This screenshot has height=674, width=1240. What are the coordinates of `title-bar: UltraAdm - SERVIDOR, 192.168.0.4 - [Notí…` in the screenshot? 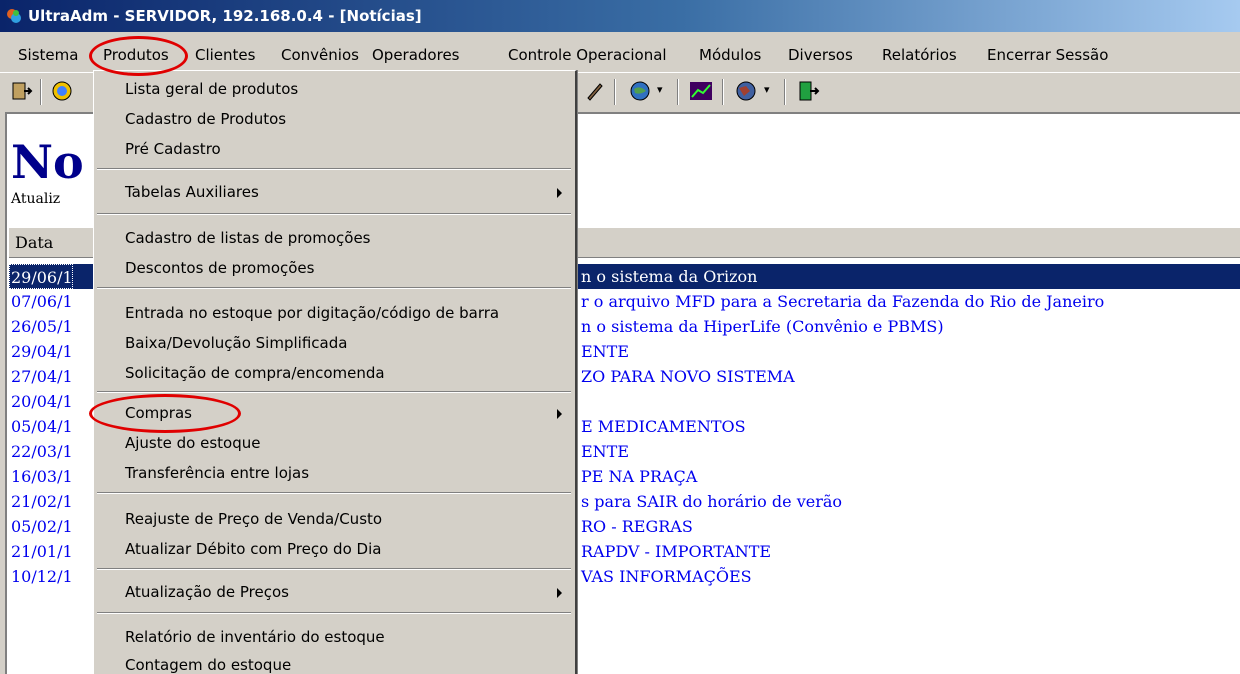 It's located at (620, 16).